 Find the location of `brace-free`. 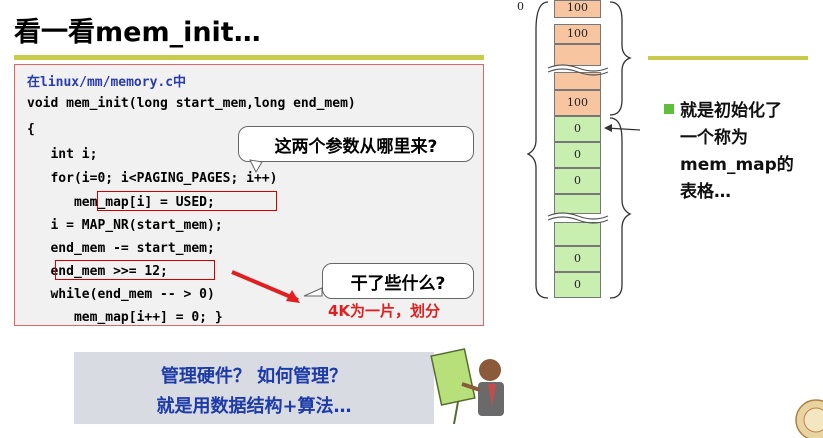

brace-free is located at coordinates (620, 208).